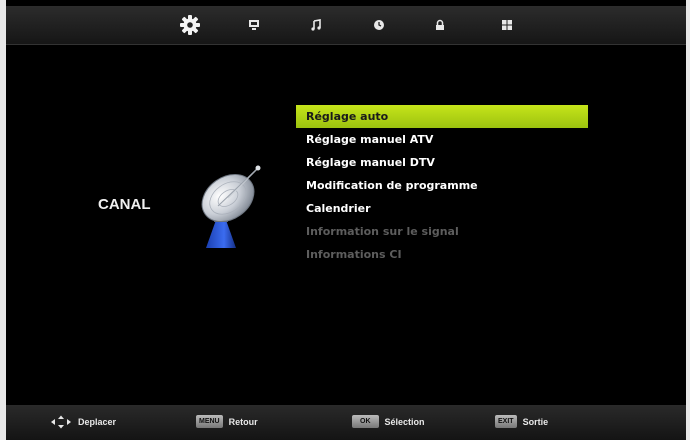 The width and height of the screenshot is (690, 440). What do you see at coordinates (97, 422) in the screenshot?
I see `hint-move-label: Deplacer` at bounding box center [97, 422].